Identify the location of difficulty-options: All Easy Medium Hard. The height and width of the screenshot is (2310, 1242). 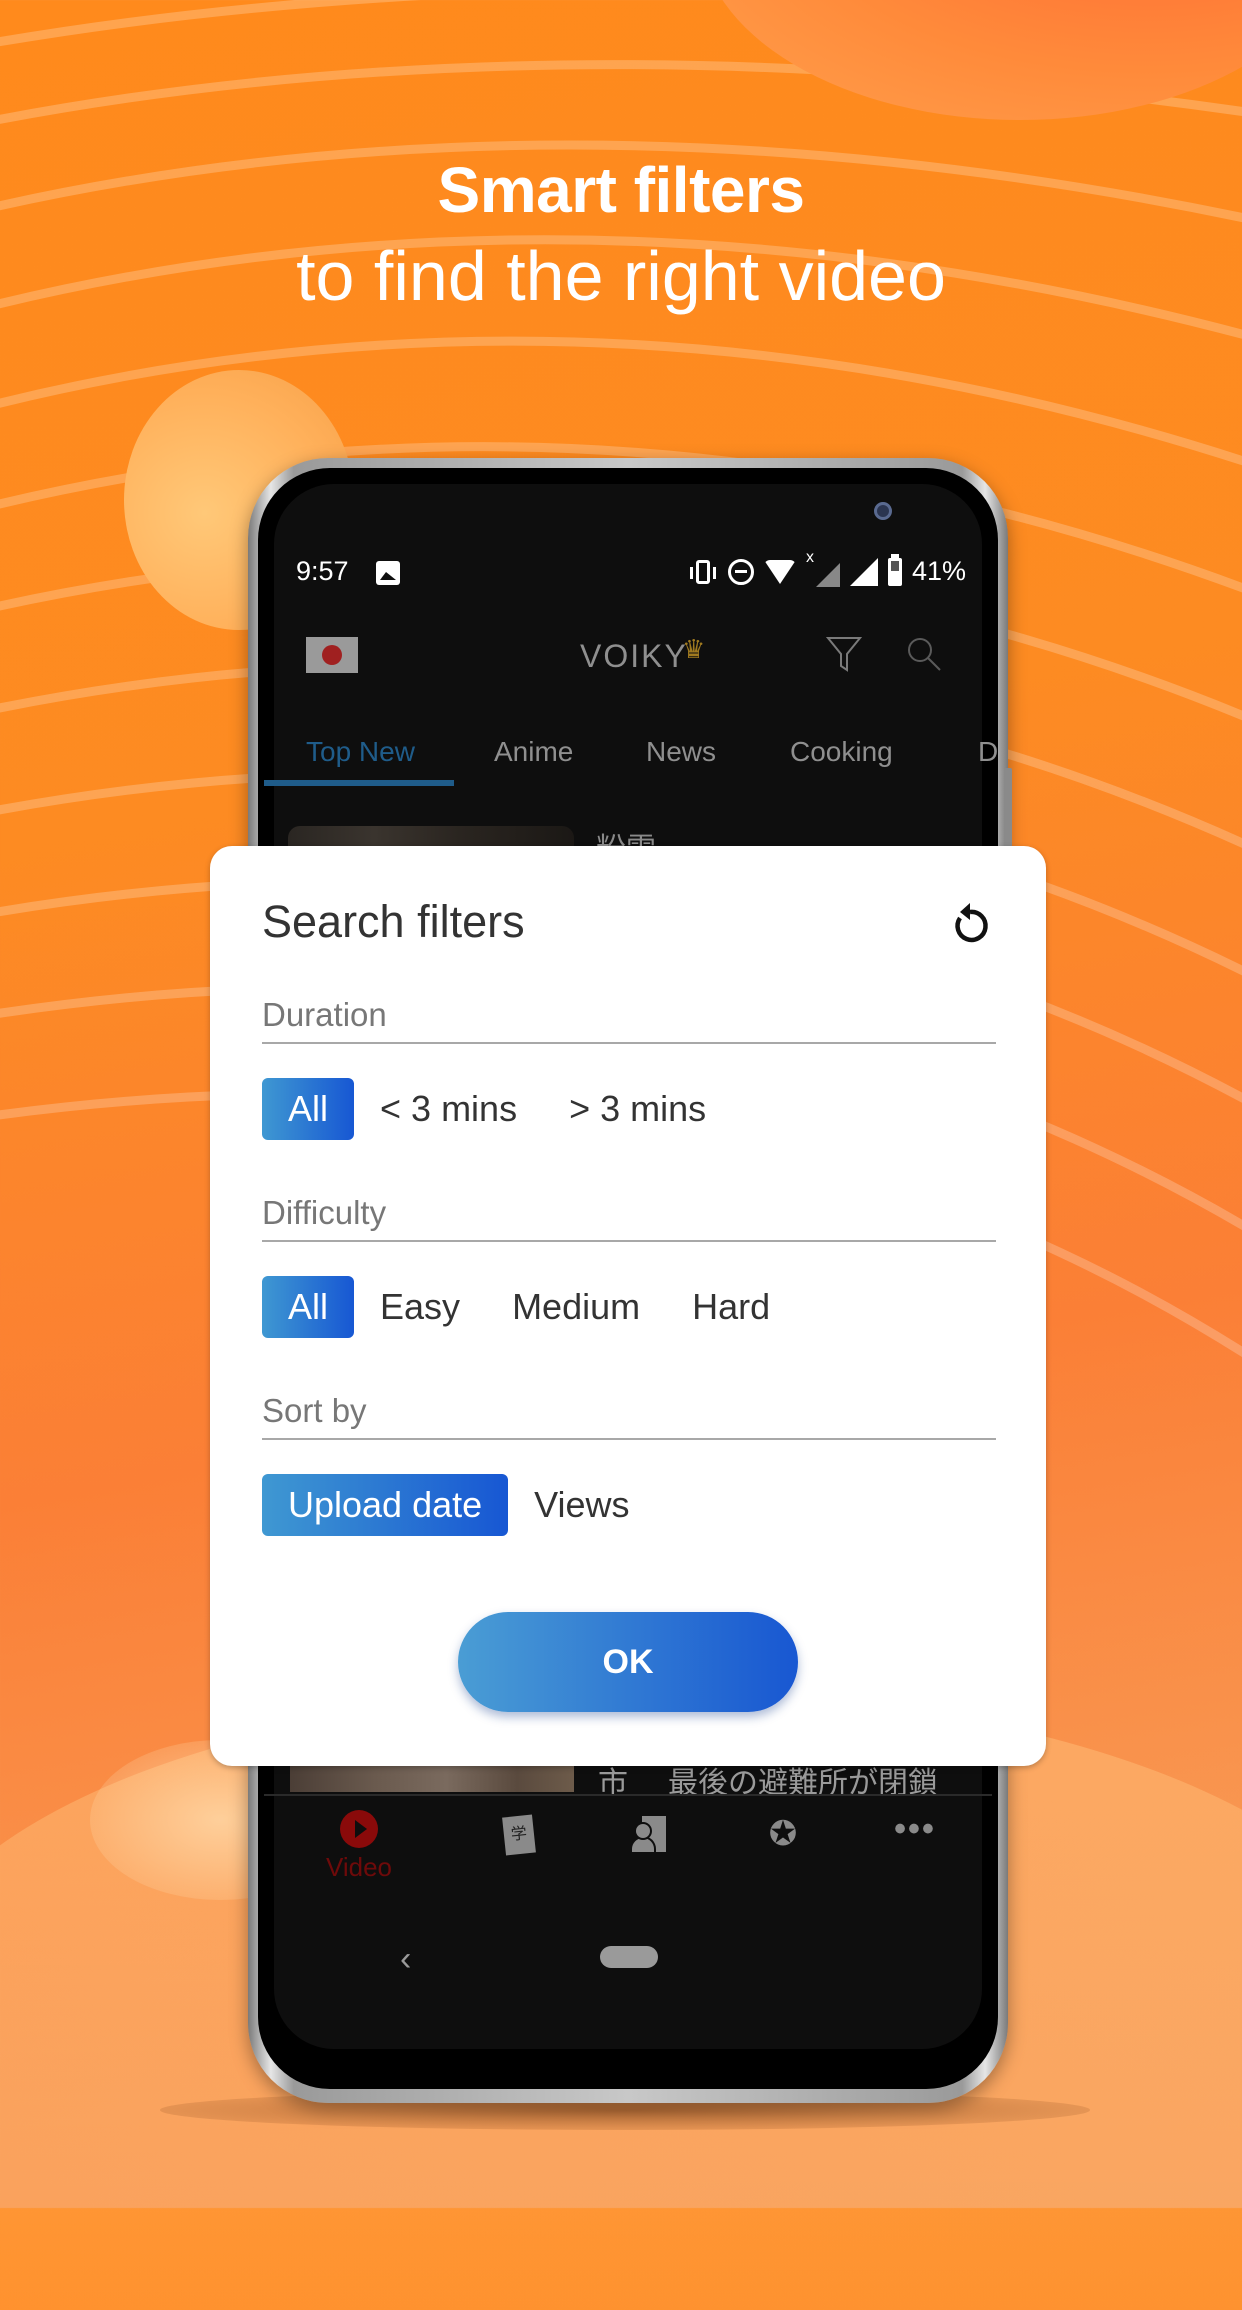
(529, 1307).